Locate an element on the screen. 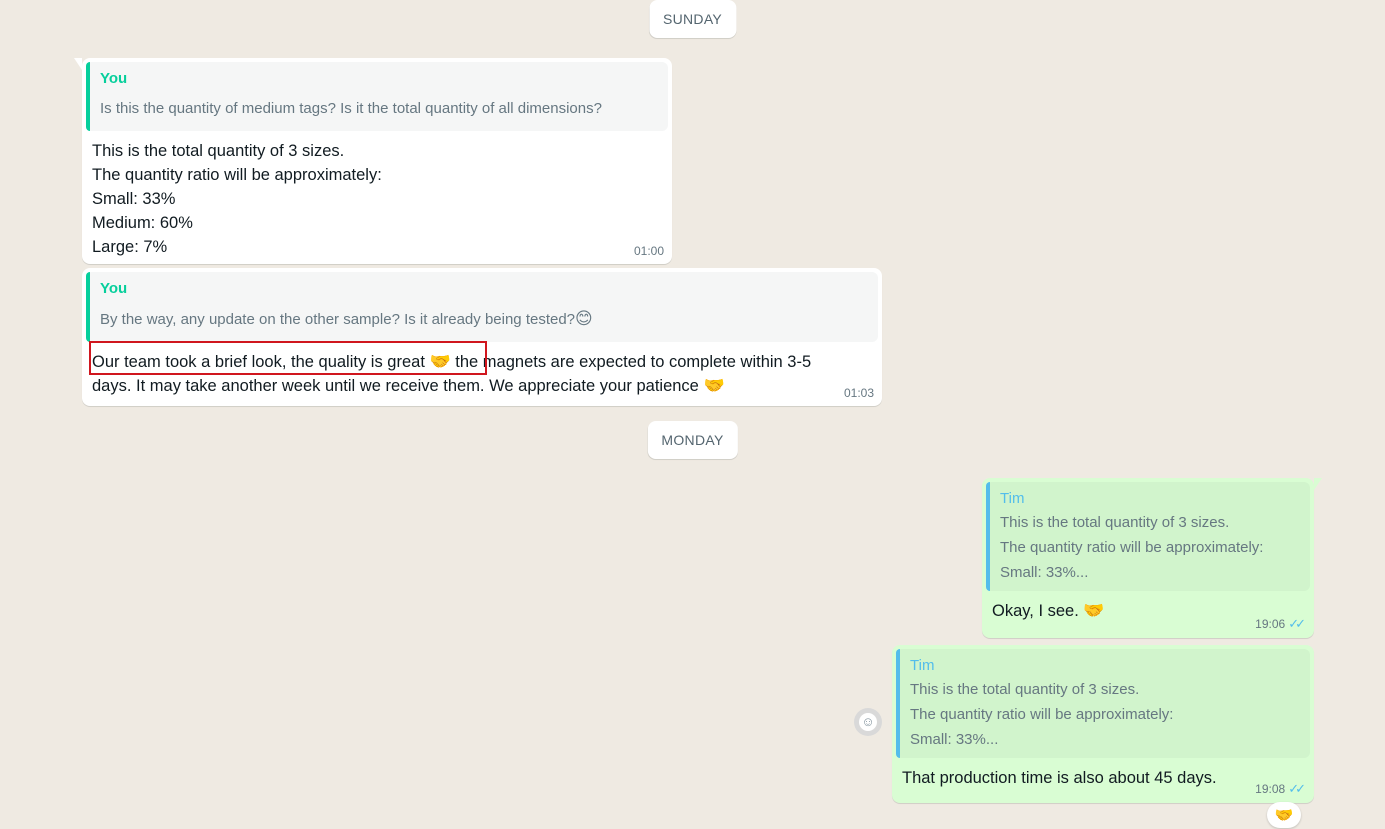 The image size is (1385, 829). annotation-highlight-box is located at coordinates (288, 358).